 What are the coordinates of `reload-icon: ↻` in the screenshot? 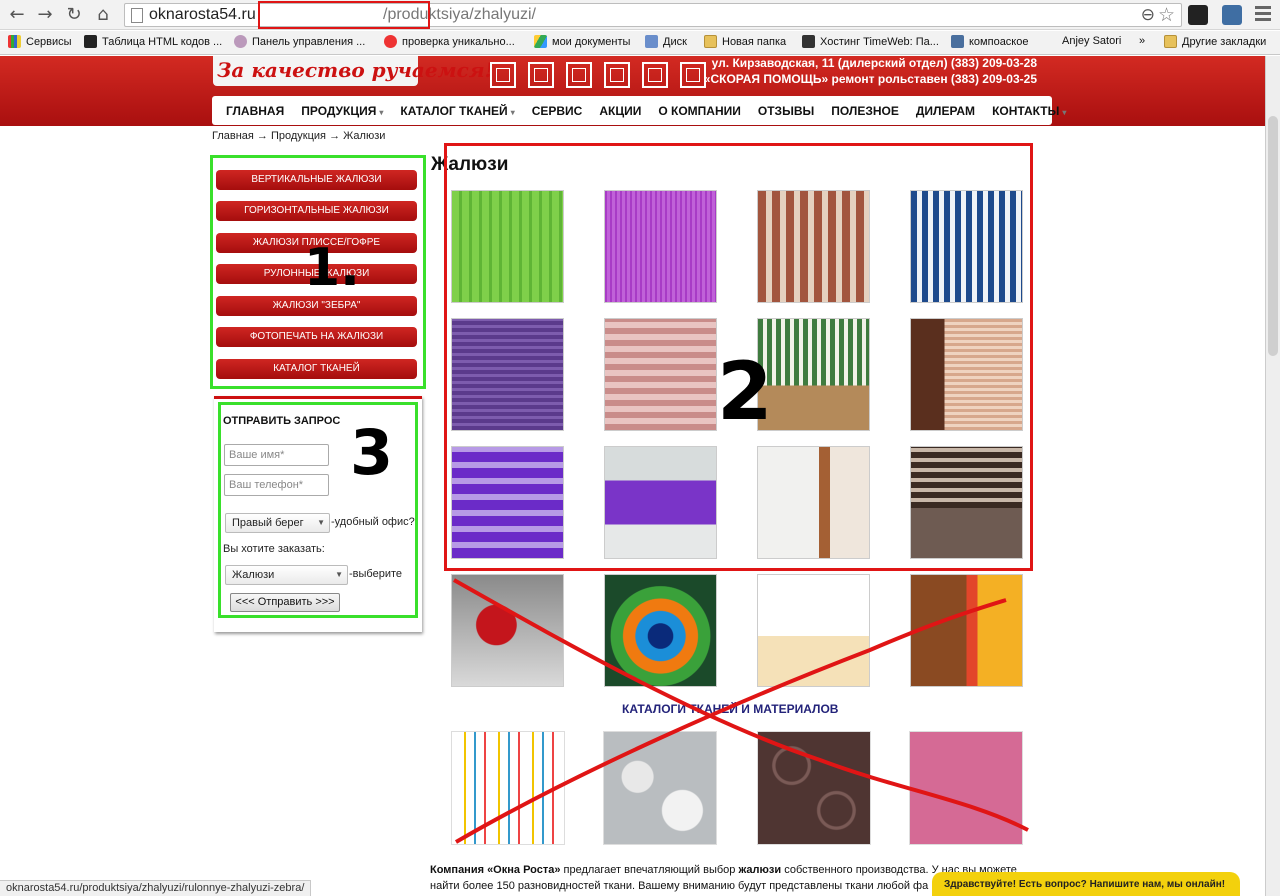 It's located at (74, 15).